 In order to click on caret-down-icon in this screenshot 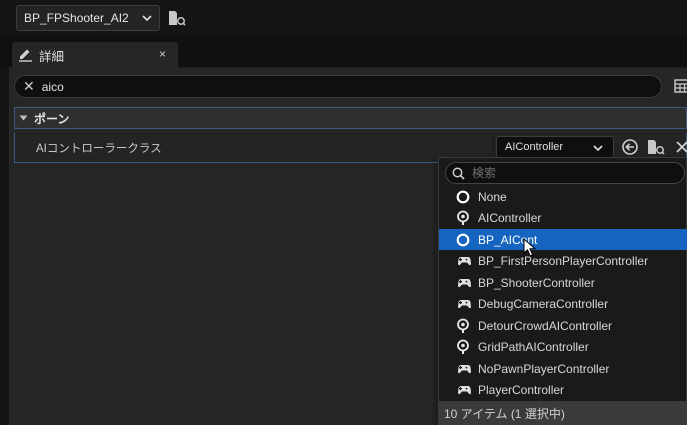, I will do `click(23, 118)`.